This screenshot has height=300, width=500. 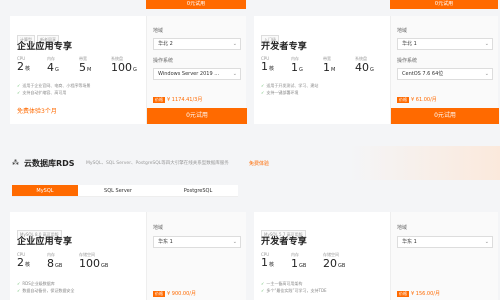 I want to click on spec-value: 100GB, so click(x=94, y=263).